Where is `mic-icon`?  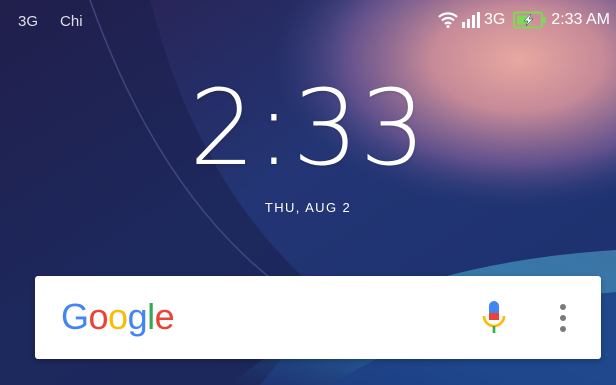
mic-icon is located at coordinates (494, 318).